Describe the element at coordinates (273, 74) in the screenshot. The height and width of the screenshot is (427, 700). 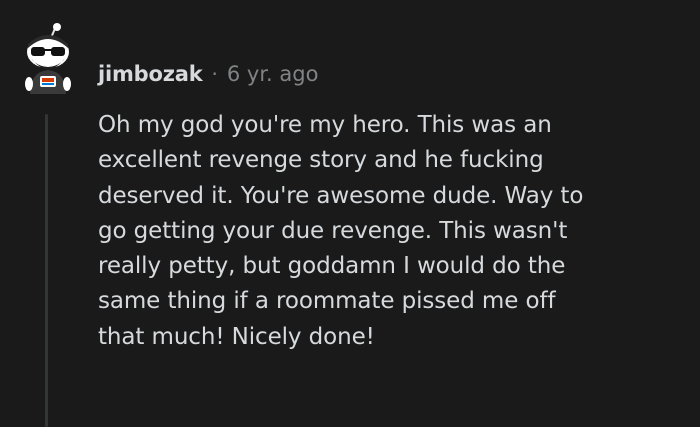
I see `comment-timestamp: 6 yr. ago` at that location.